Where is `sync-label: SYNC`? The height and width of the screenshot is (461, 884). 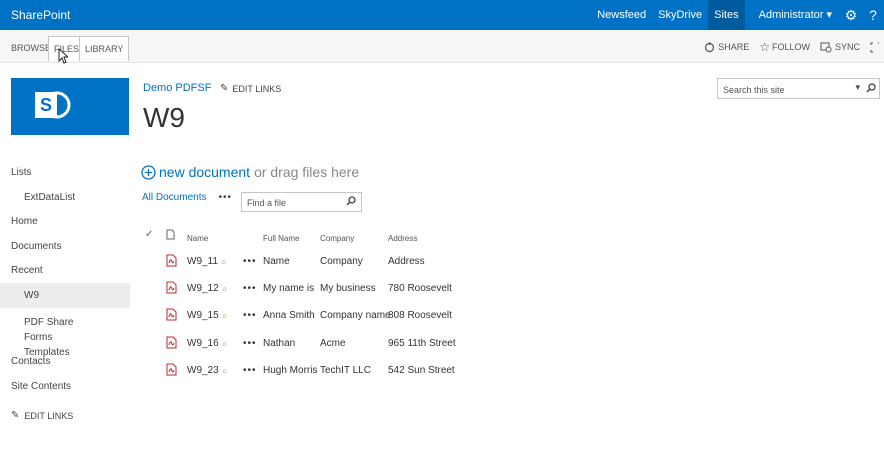
sync-label: SYNC is located at coordinates (847, 47).